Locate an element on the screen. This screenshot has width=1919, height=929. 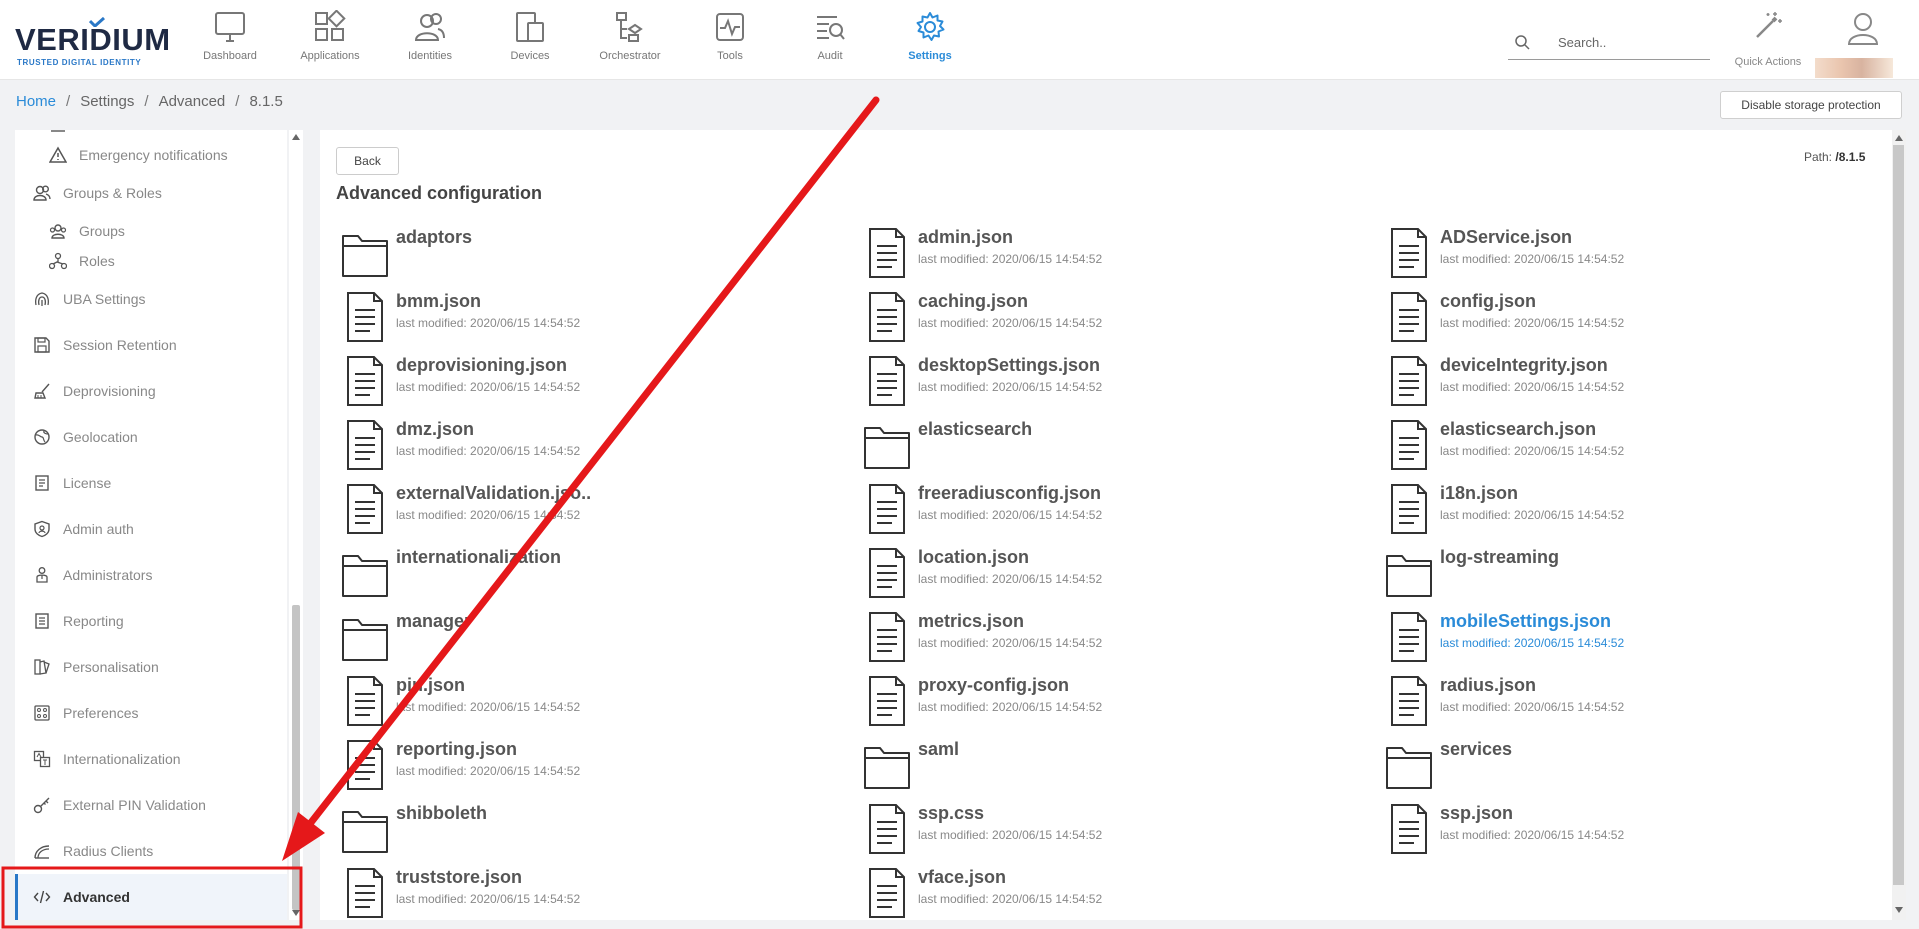
sidebar-item-admin-auth: Admin auth is located at coordinates (151, 529).